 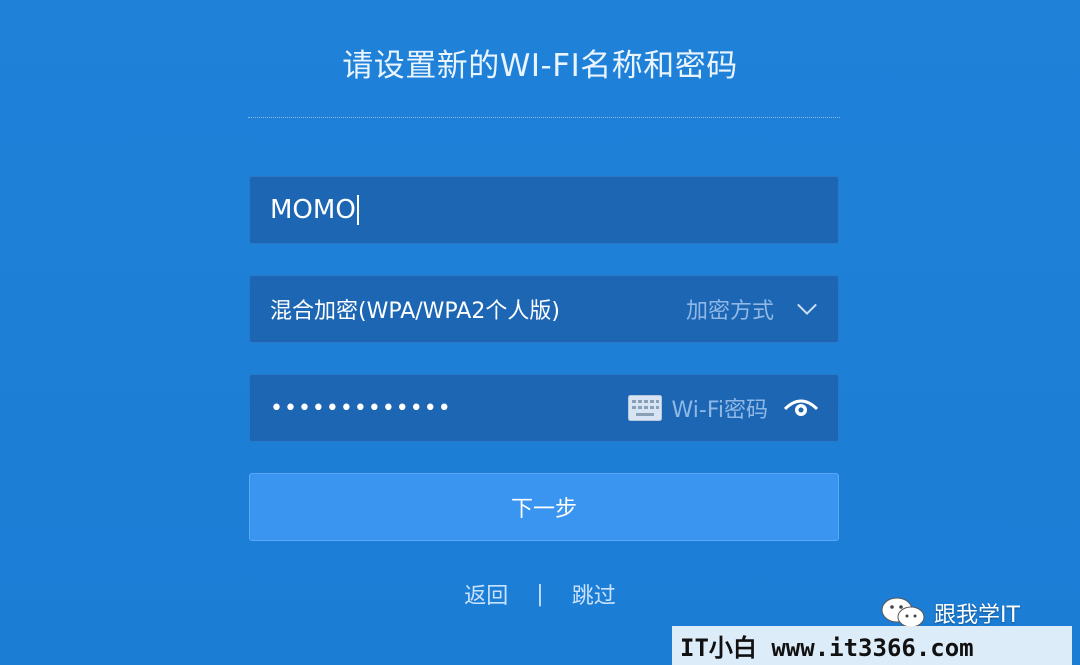 I want to click on wechat-icon, so click(x=903, y=612).